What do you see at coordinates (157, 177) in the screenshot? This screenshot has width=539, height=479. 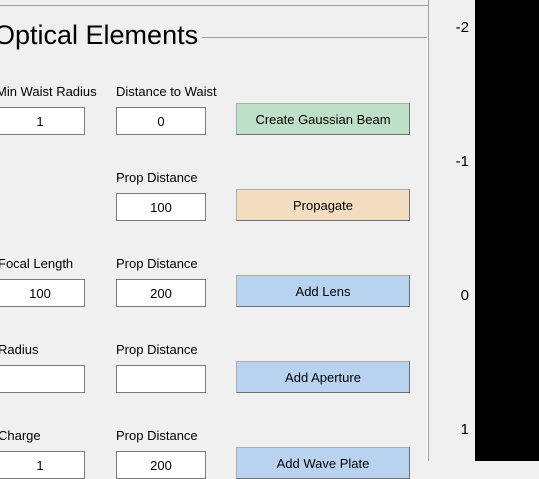 I see `propagate-prop-distance-label: Prop Distance` at bounding box center [157, 177].